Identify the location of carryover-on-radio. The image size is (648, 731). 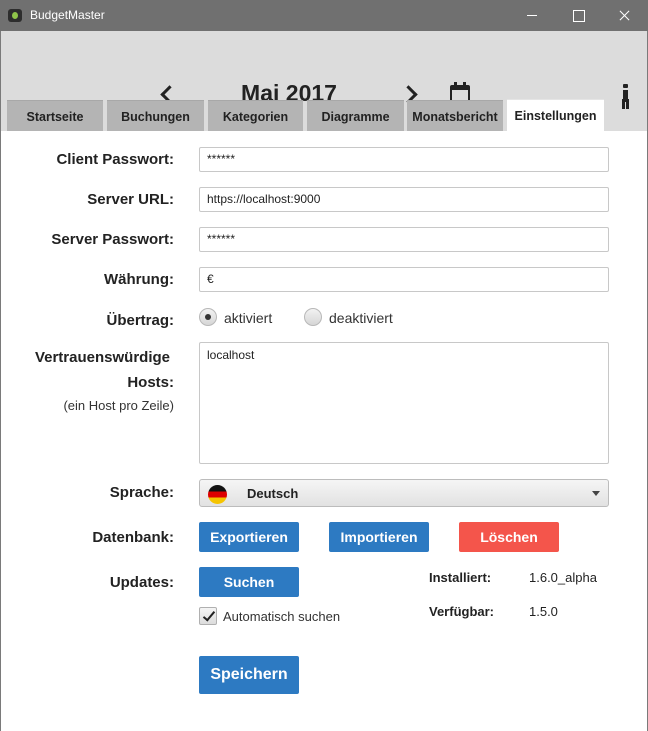
(208, 317).